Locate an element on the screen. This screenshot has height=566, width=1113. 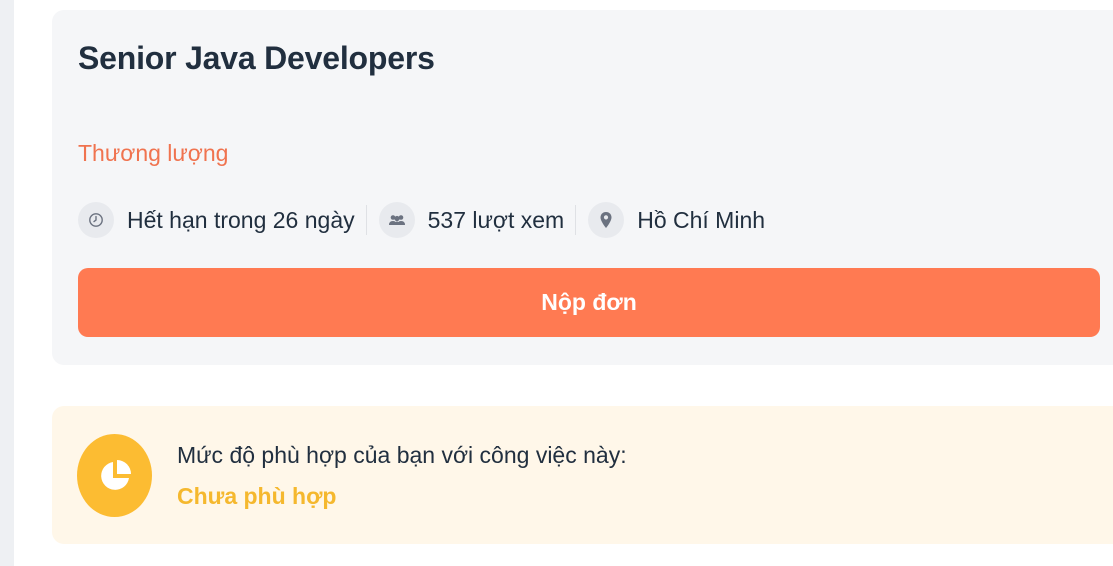
location-info: Hồ Chí Minh is located at coordinates (676, 220).